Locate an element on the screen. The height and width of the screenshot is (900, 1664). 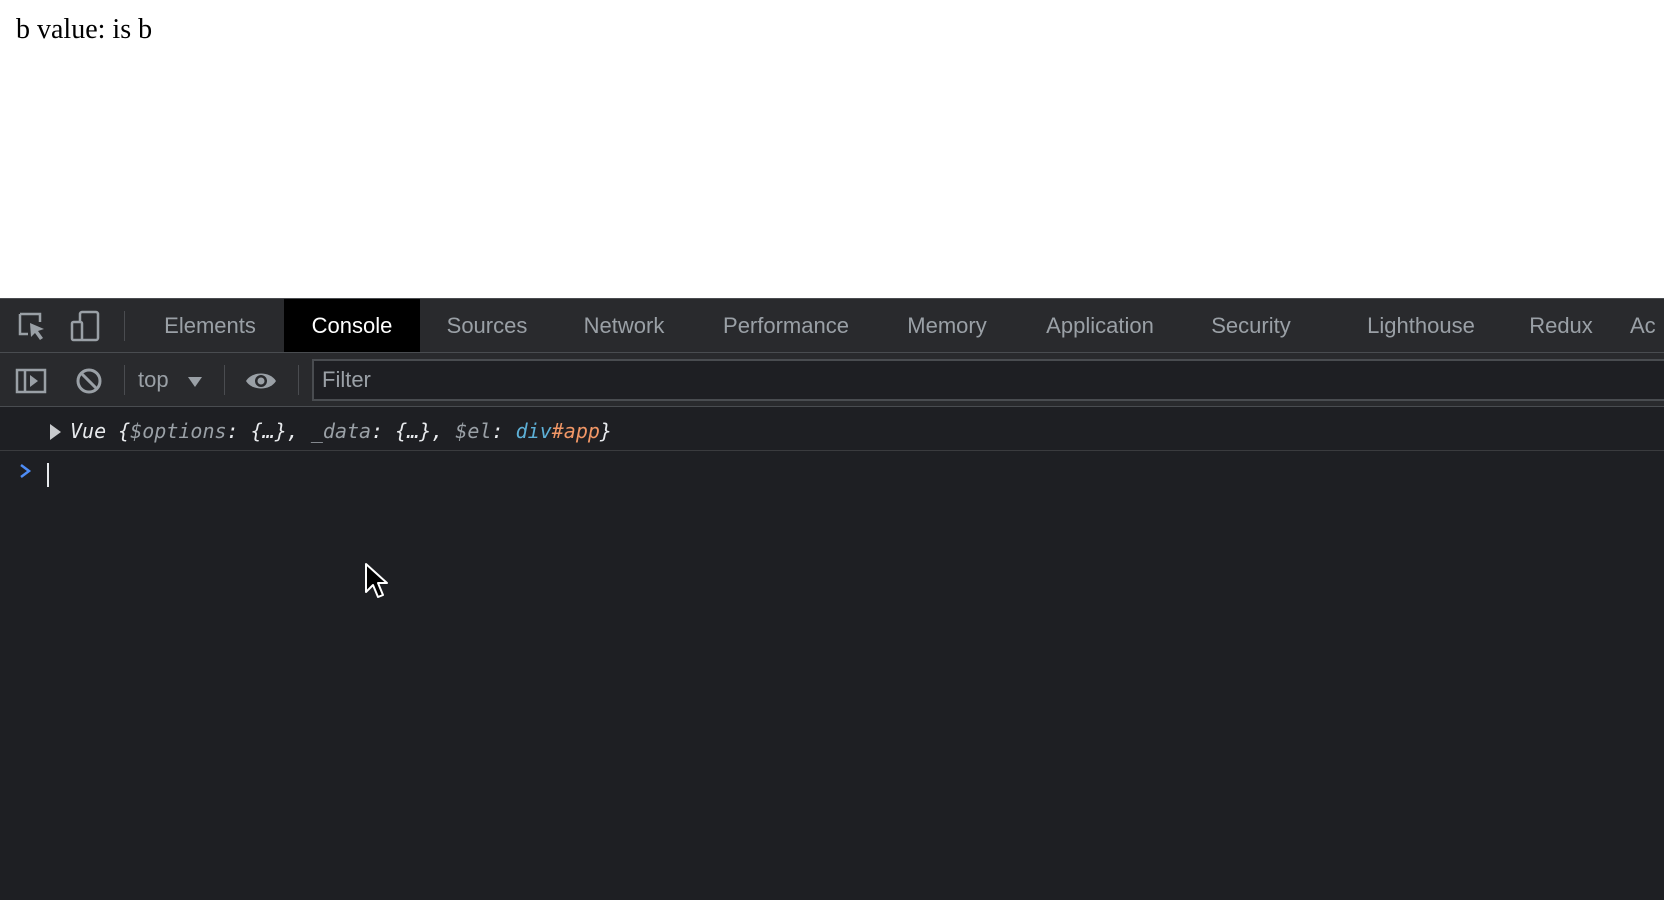
context-selector-value: top is located at coordinates (153, 379).